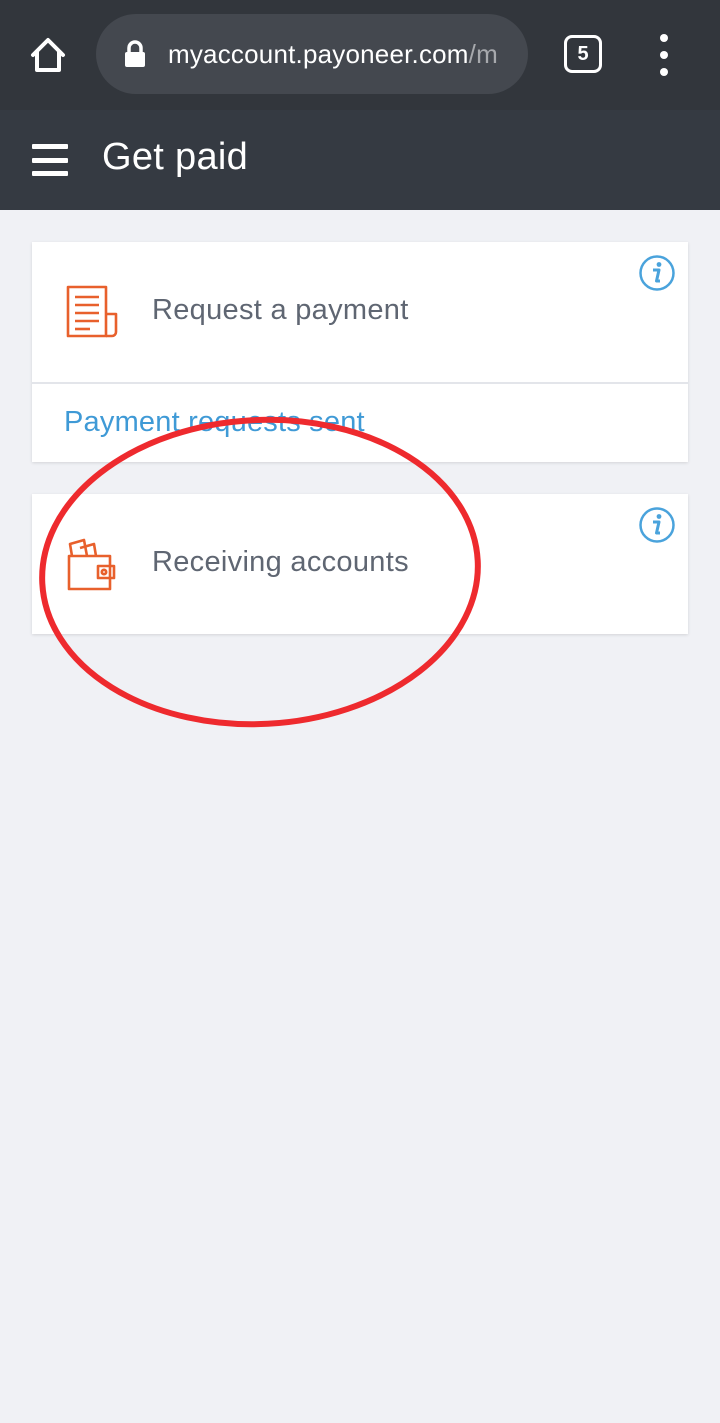  I want to click on document-icon, so click(92, 311).